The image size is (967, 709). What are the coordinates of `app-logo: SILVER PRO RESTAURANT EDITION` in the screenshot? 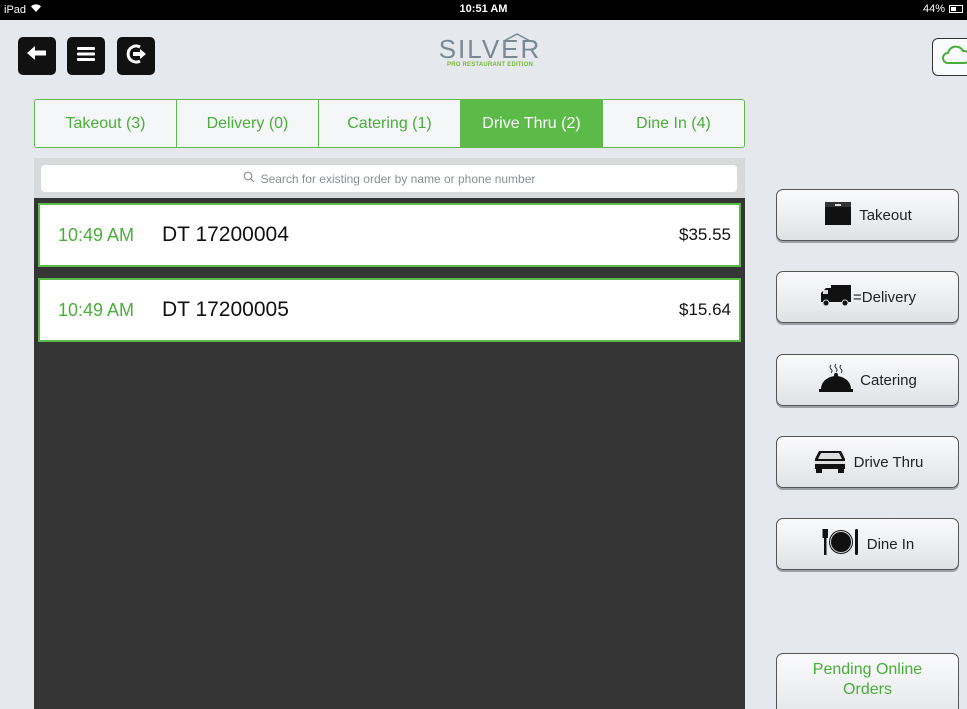 It's located at (490, 50).